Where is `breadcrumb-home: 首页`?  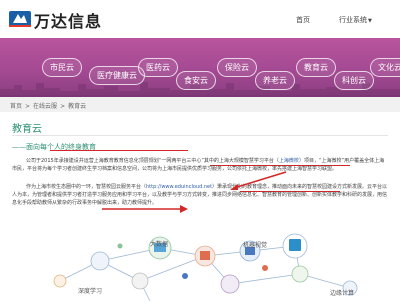 breadcrumb-home: 首页 is located at coordinates (16, 106).